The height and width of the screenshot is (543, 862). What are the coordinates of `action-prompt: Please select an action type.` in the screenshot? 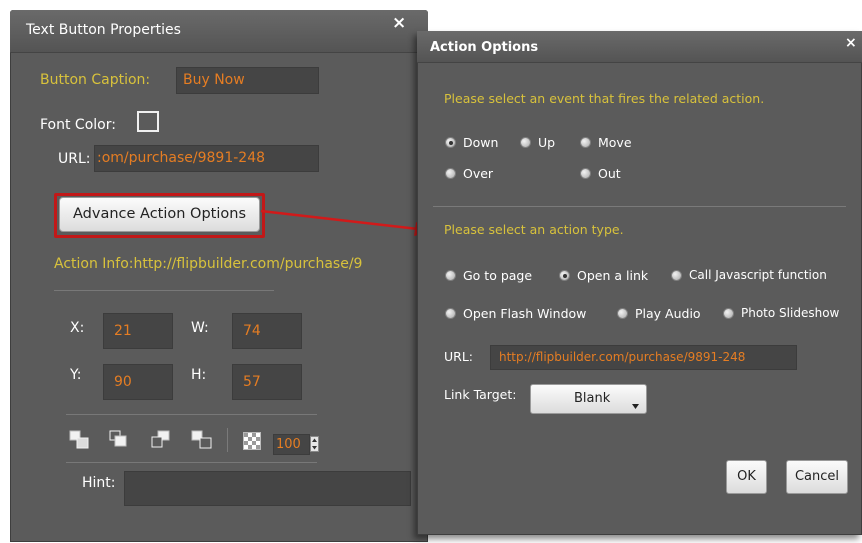 It's located at (534, 229).